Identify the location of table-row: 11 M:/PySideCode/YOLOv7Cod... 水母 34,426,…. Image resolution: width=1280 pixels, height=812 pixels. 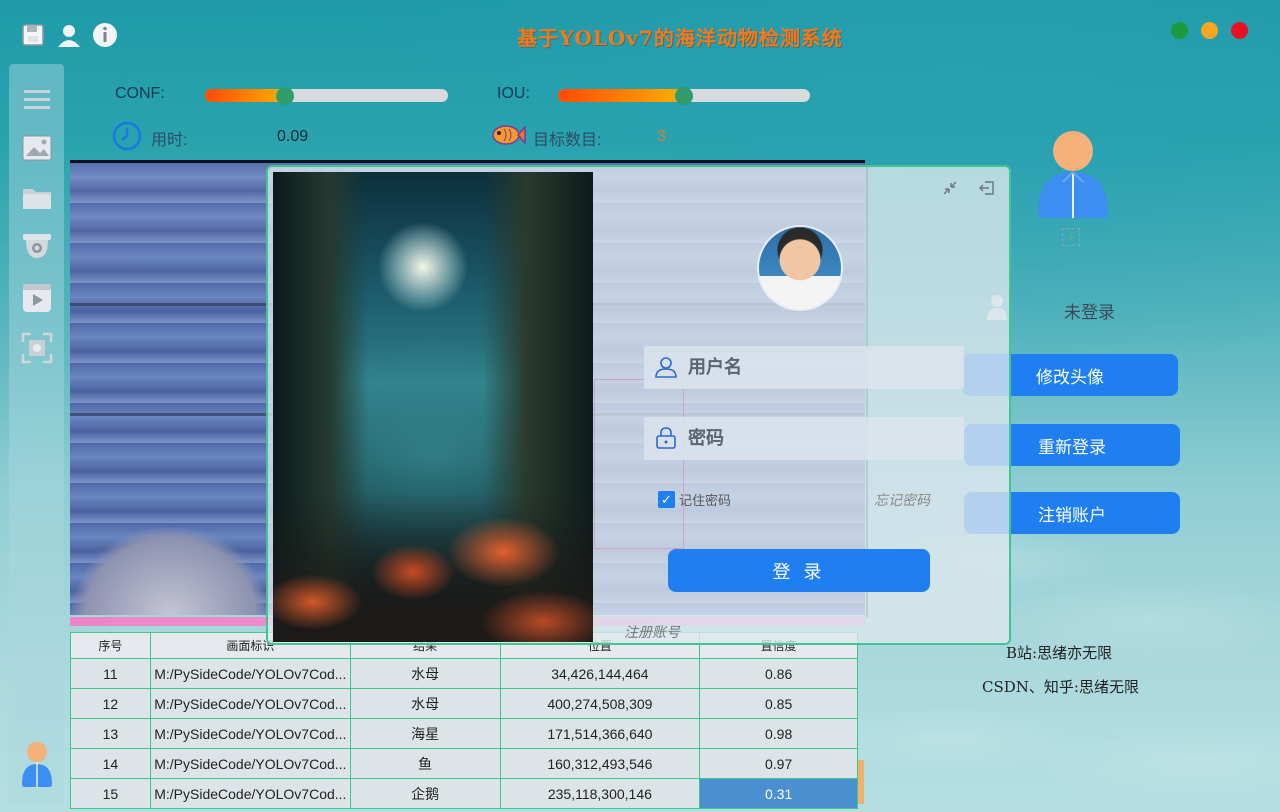
(464, 673).